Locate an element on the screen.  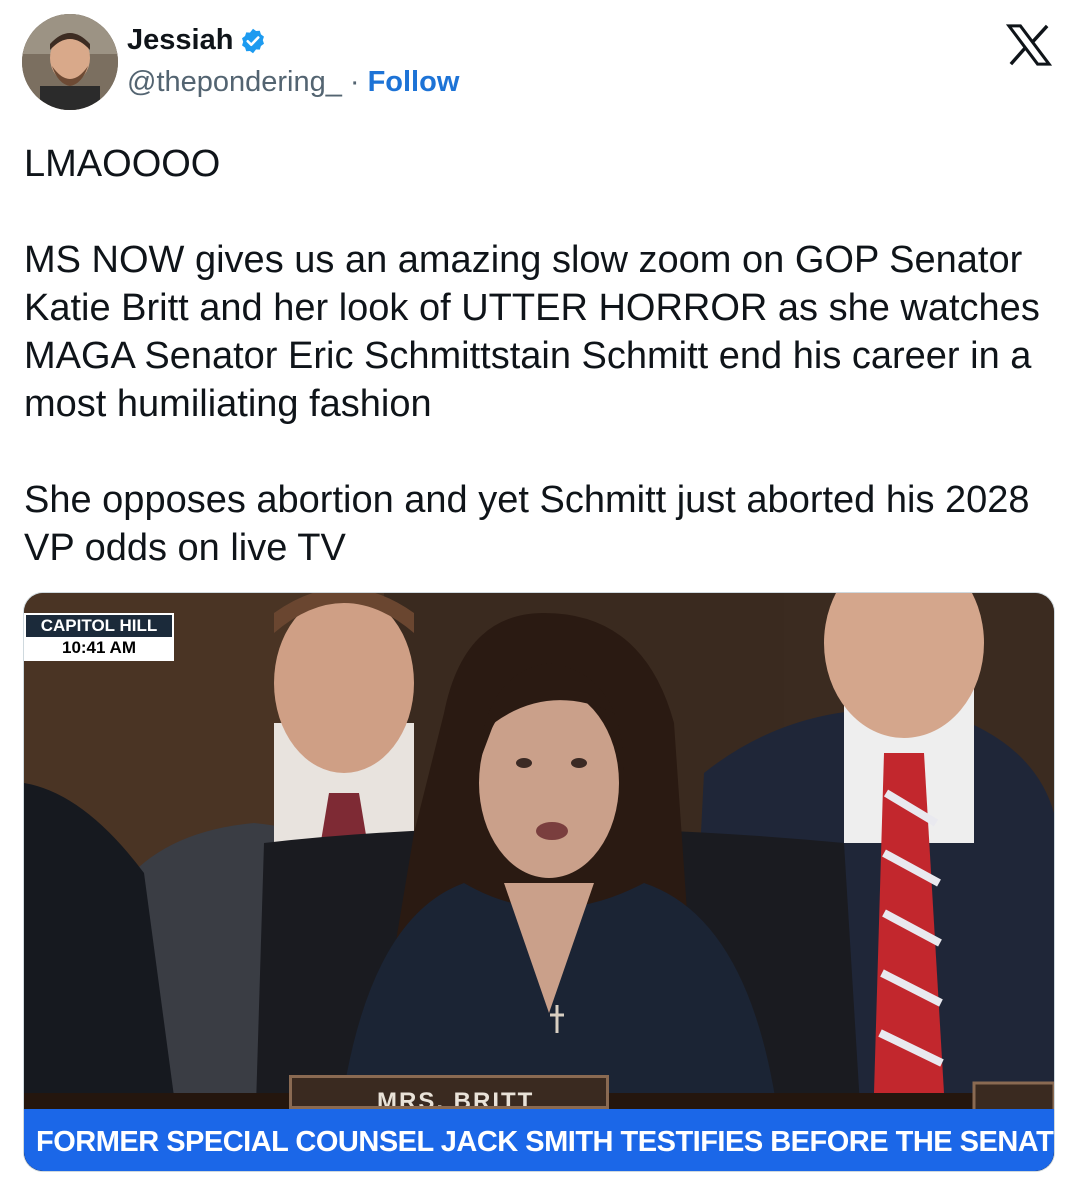
author-name-row: Jessiah is located at coordinates (197, 40).